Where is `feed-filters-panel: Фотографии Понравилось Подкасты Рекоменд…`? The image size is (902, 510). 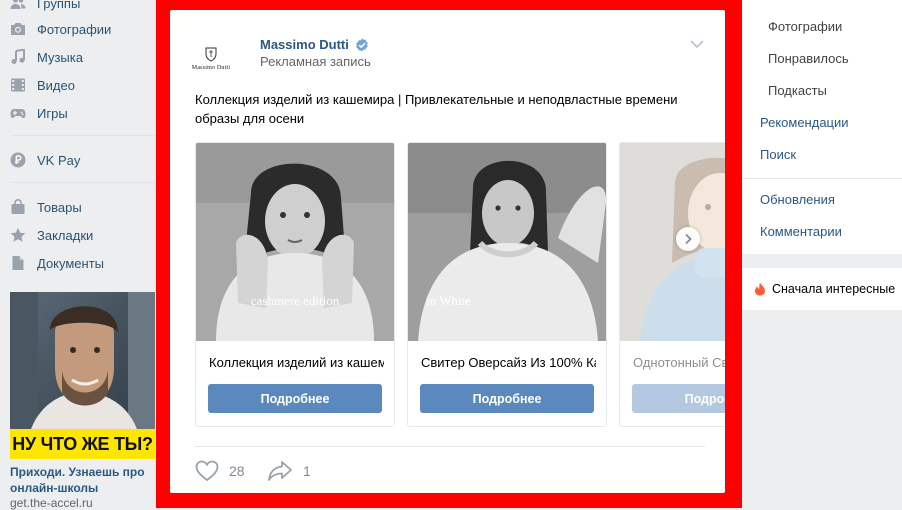
feed-filters-panel: Фотографии Понравилось Подкасты Рекоменд… is located at coordinates (822, 127).